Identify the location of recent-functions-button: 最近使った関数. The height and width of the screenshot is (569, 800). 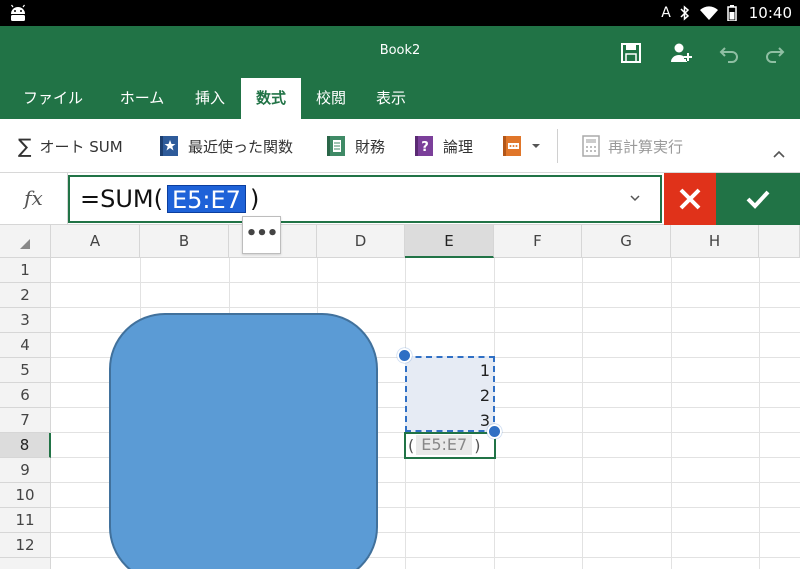
(225, 146).